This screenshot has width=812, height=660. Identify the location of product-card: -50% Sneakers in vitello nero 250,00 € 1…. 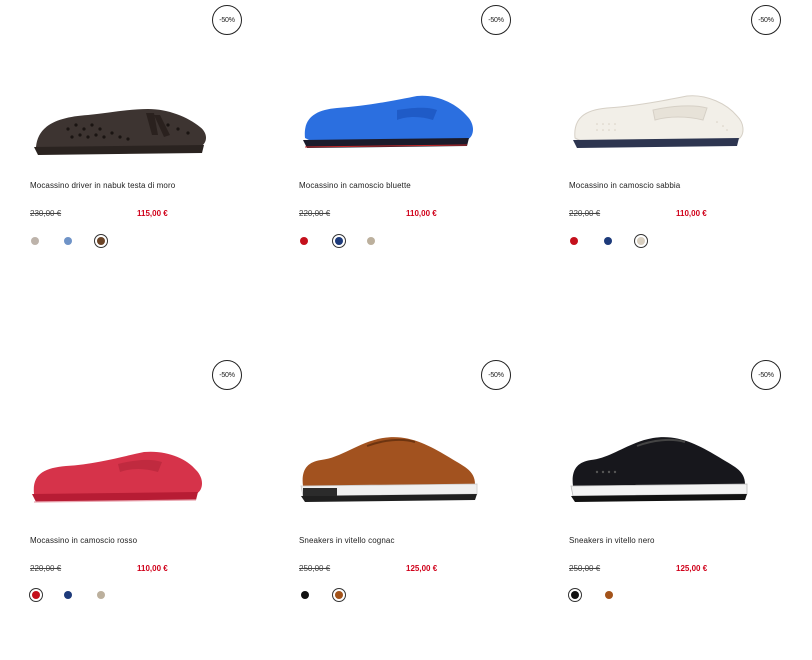
(689, 510).